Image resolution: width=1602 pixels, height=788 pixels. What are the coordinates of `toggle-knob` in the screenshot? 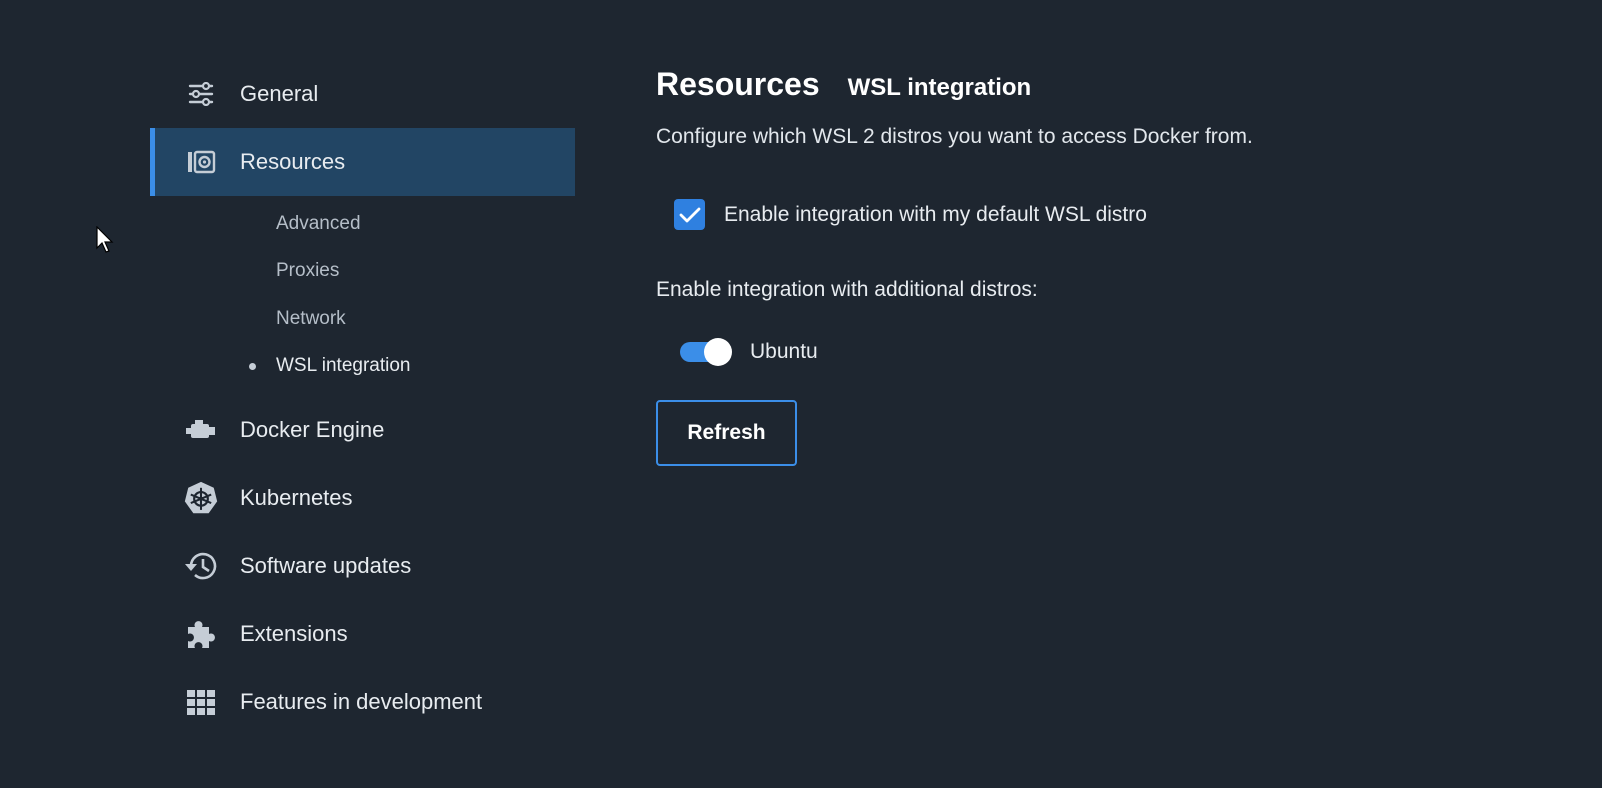 It's located at (718, 352).